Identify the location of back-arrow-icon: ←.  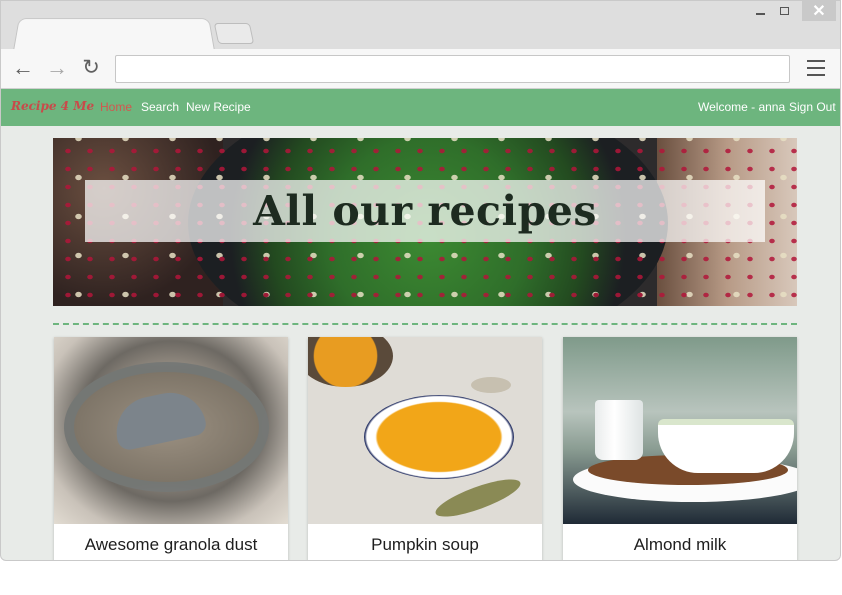
(23, 68).